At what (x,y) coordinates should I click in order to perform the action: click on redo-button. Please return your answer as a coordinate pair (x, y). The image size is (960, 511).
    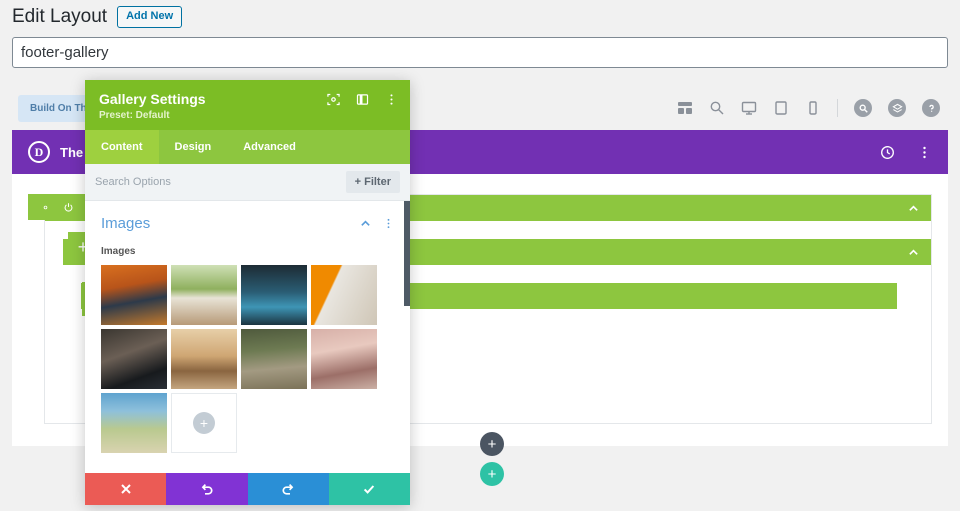
    Looking at the image, I should click on (288, 489).